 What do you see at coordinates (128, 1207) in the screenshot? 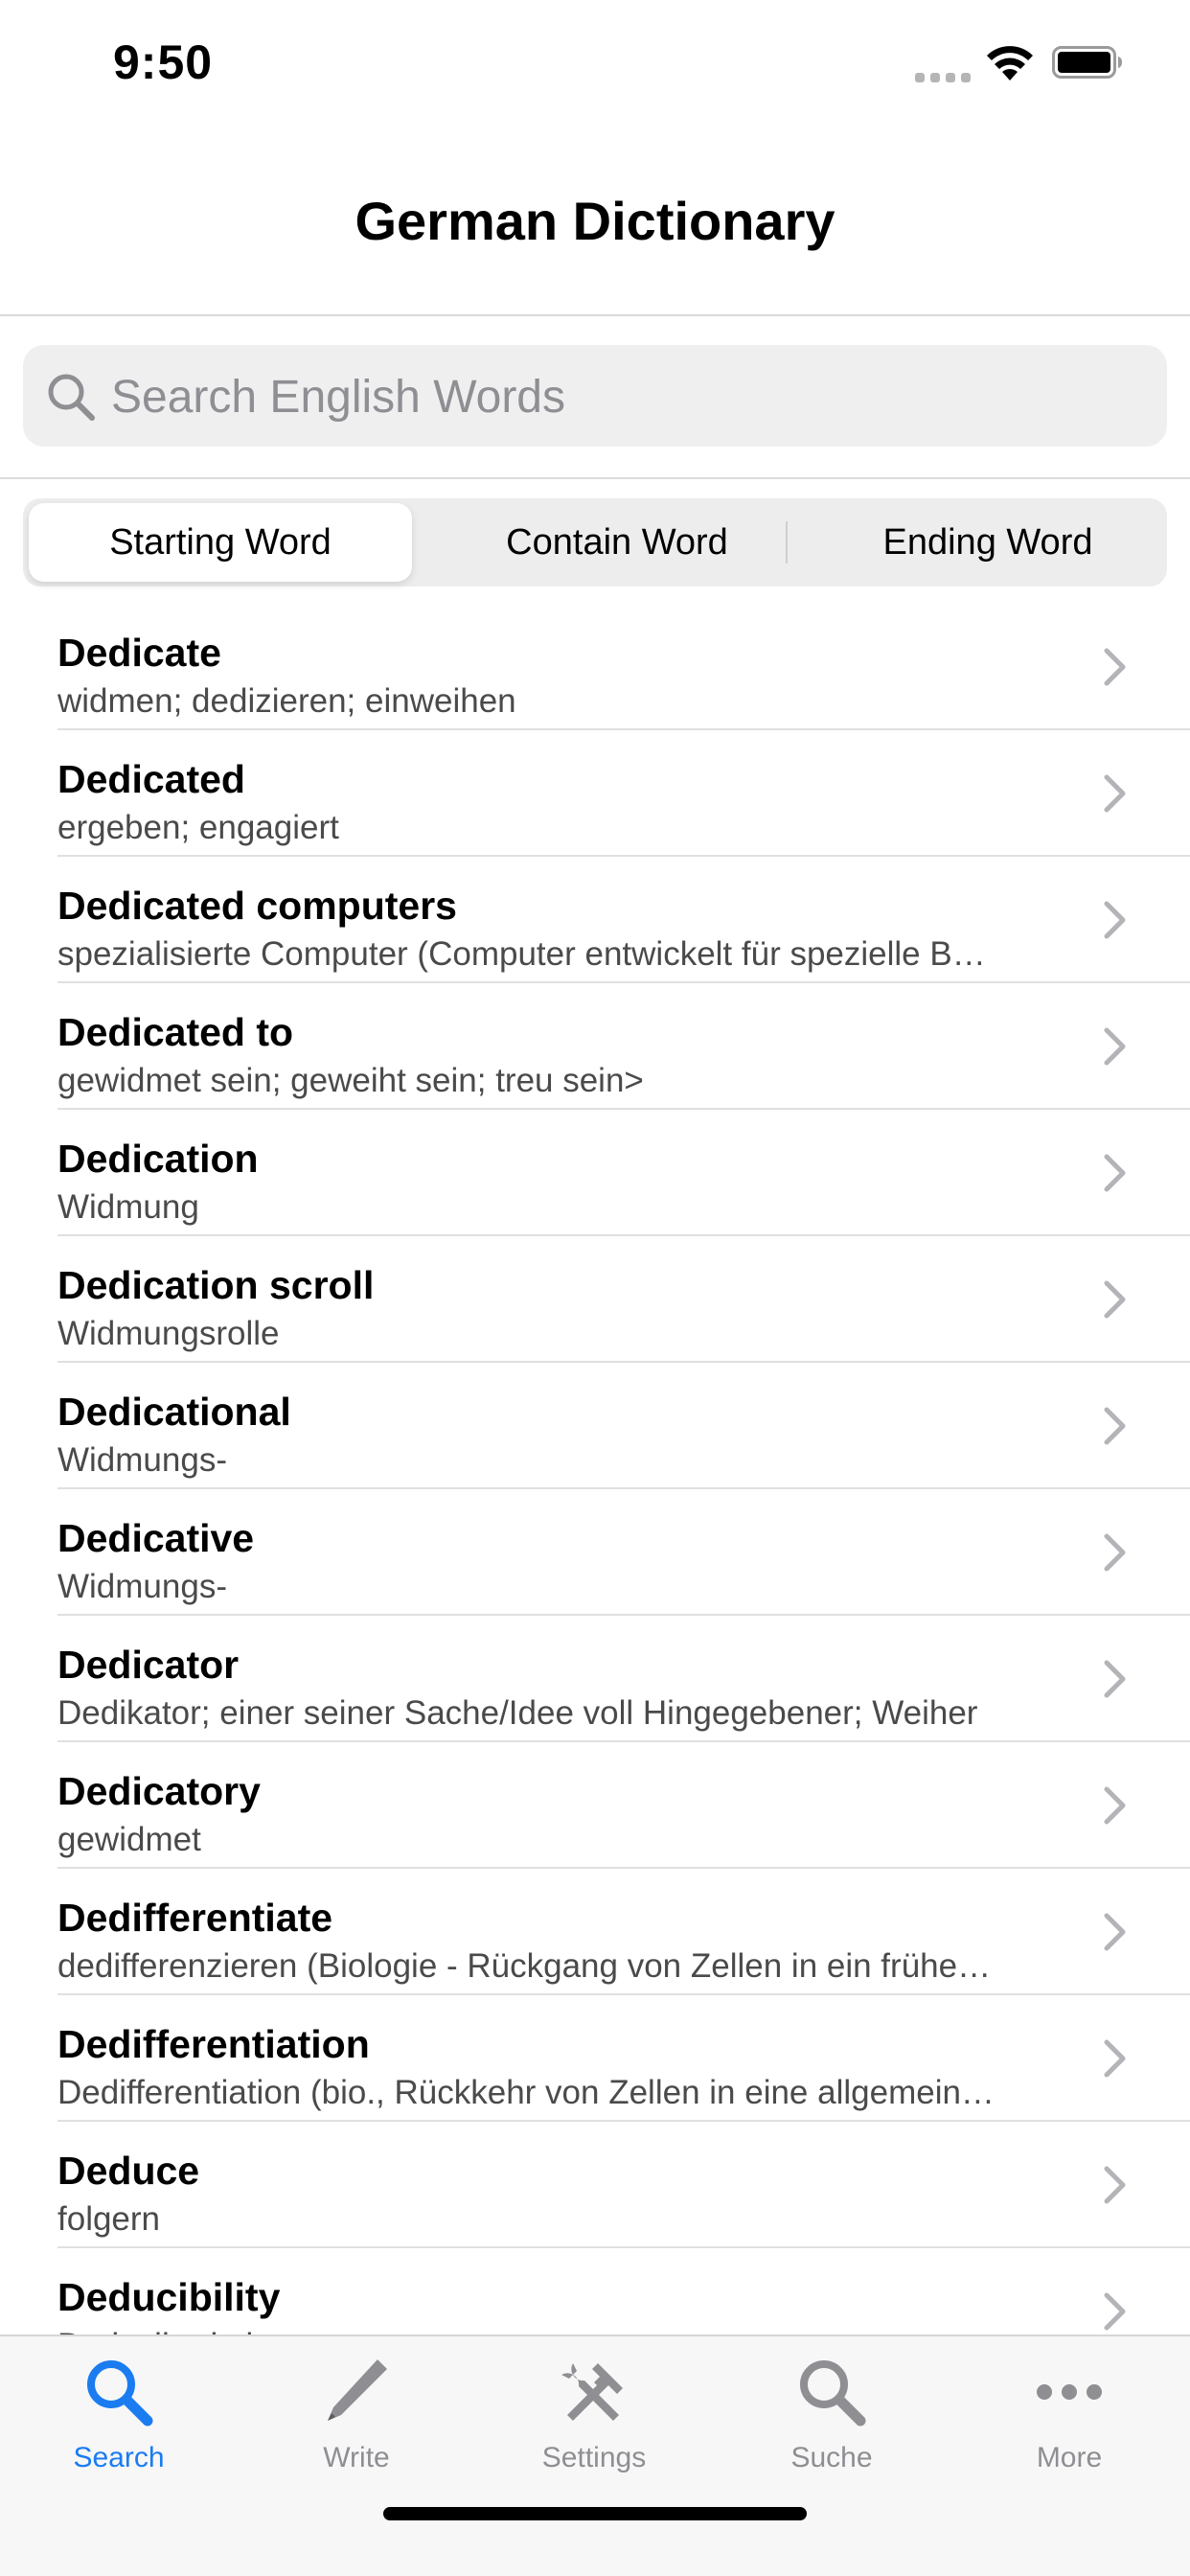
I see `entry-translation: Widmung` at bounding box center [128, 1207].